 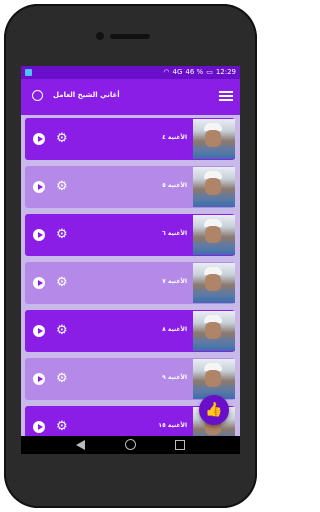 What do you see at coordinates (194, 72) in the screenshot?
I see `battery-label: 46 %` at bounding box center [194, 72].